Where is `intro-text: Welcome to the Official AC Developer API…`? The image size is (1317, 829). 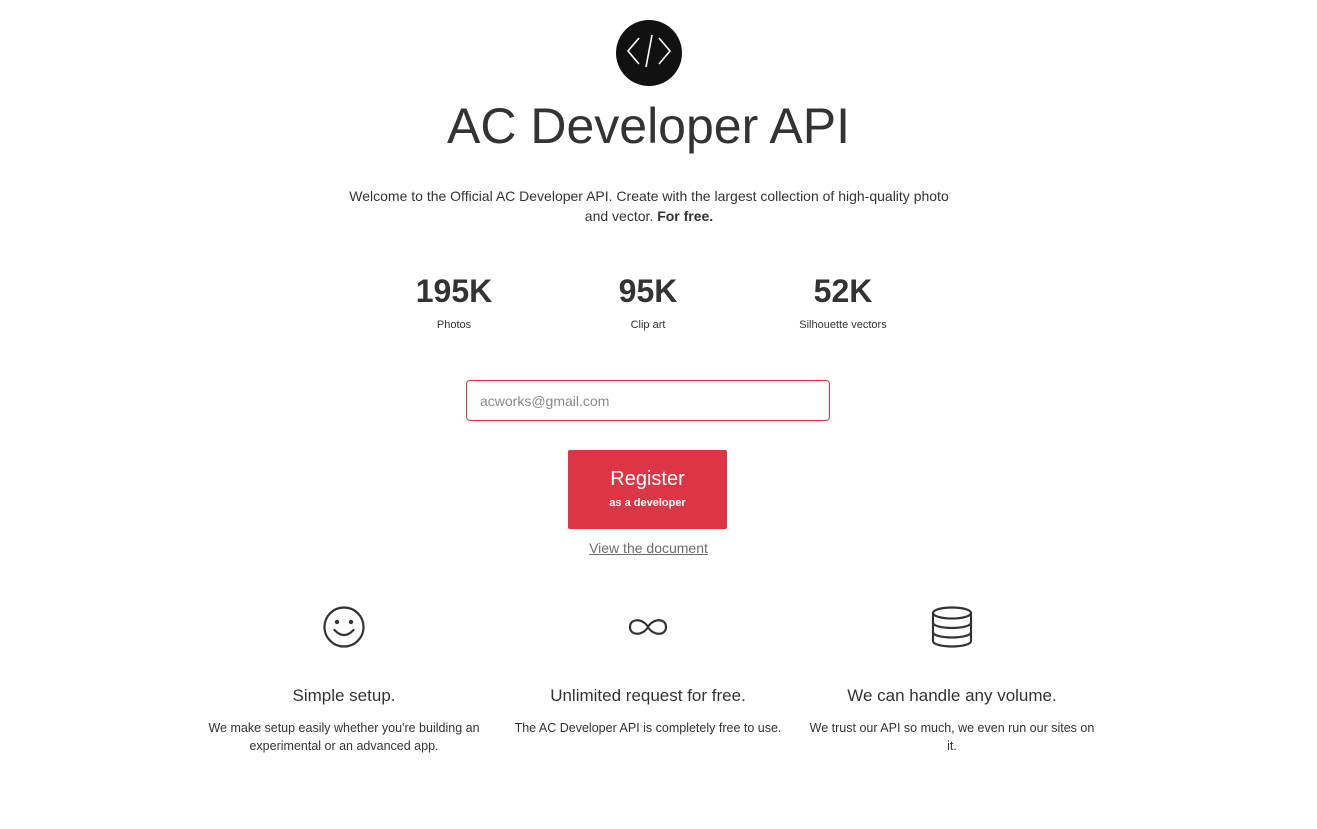
intro-text: Welcome to the Official AC Developer API… is located at coordinates (649, 206).